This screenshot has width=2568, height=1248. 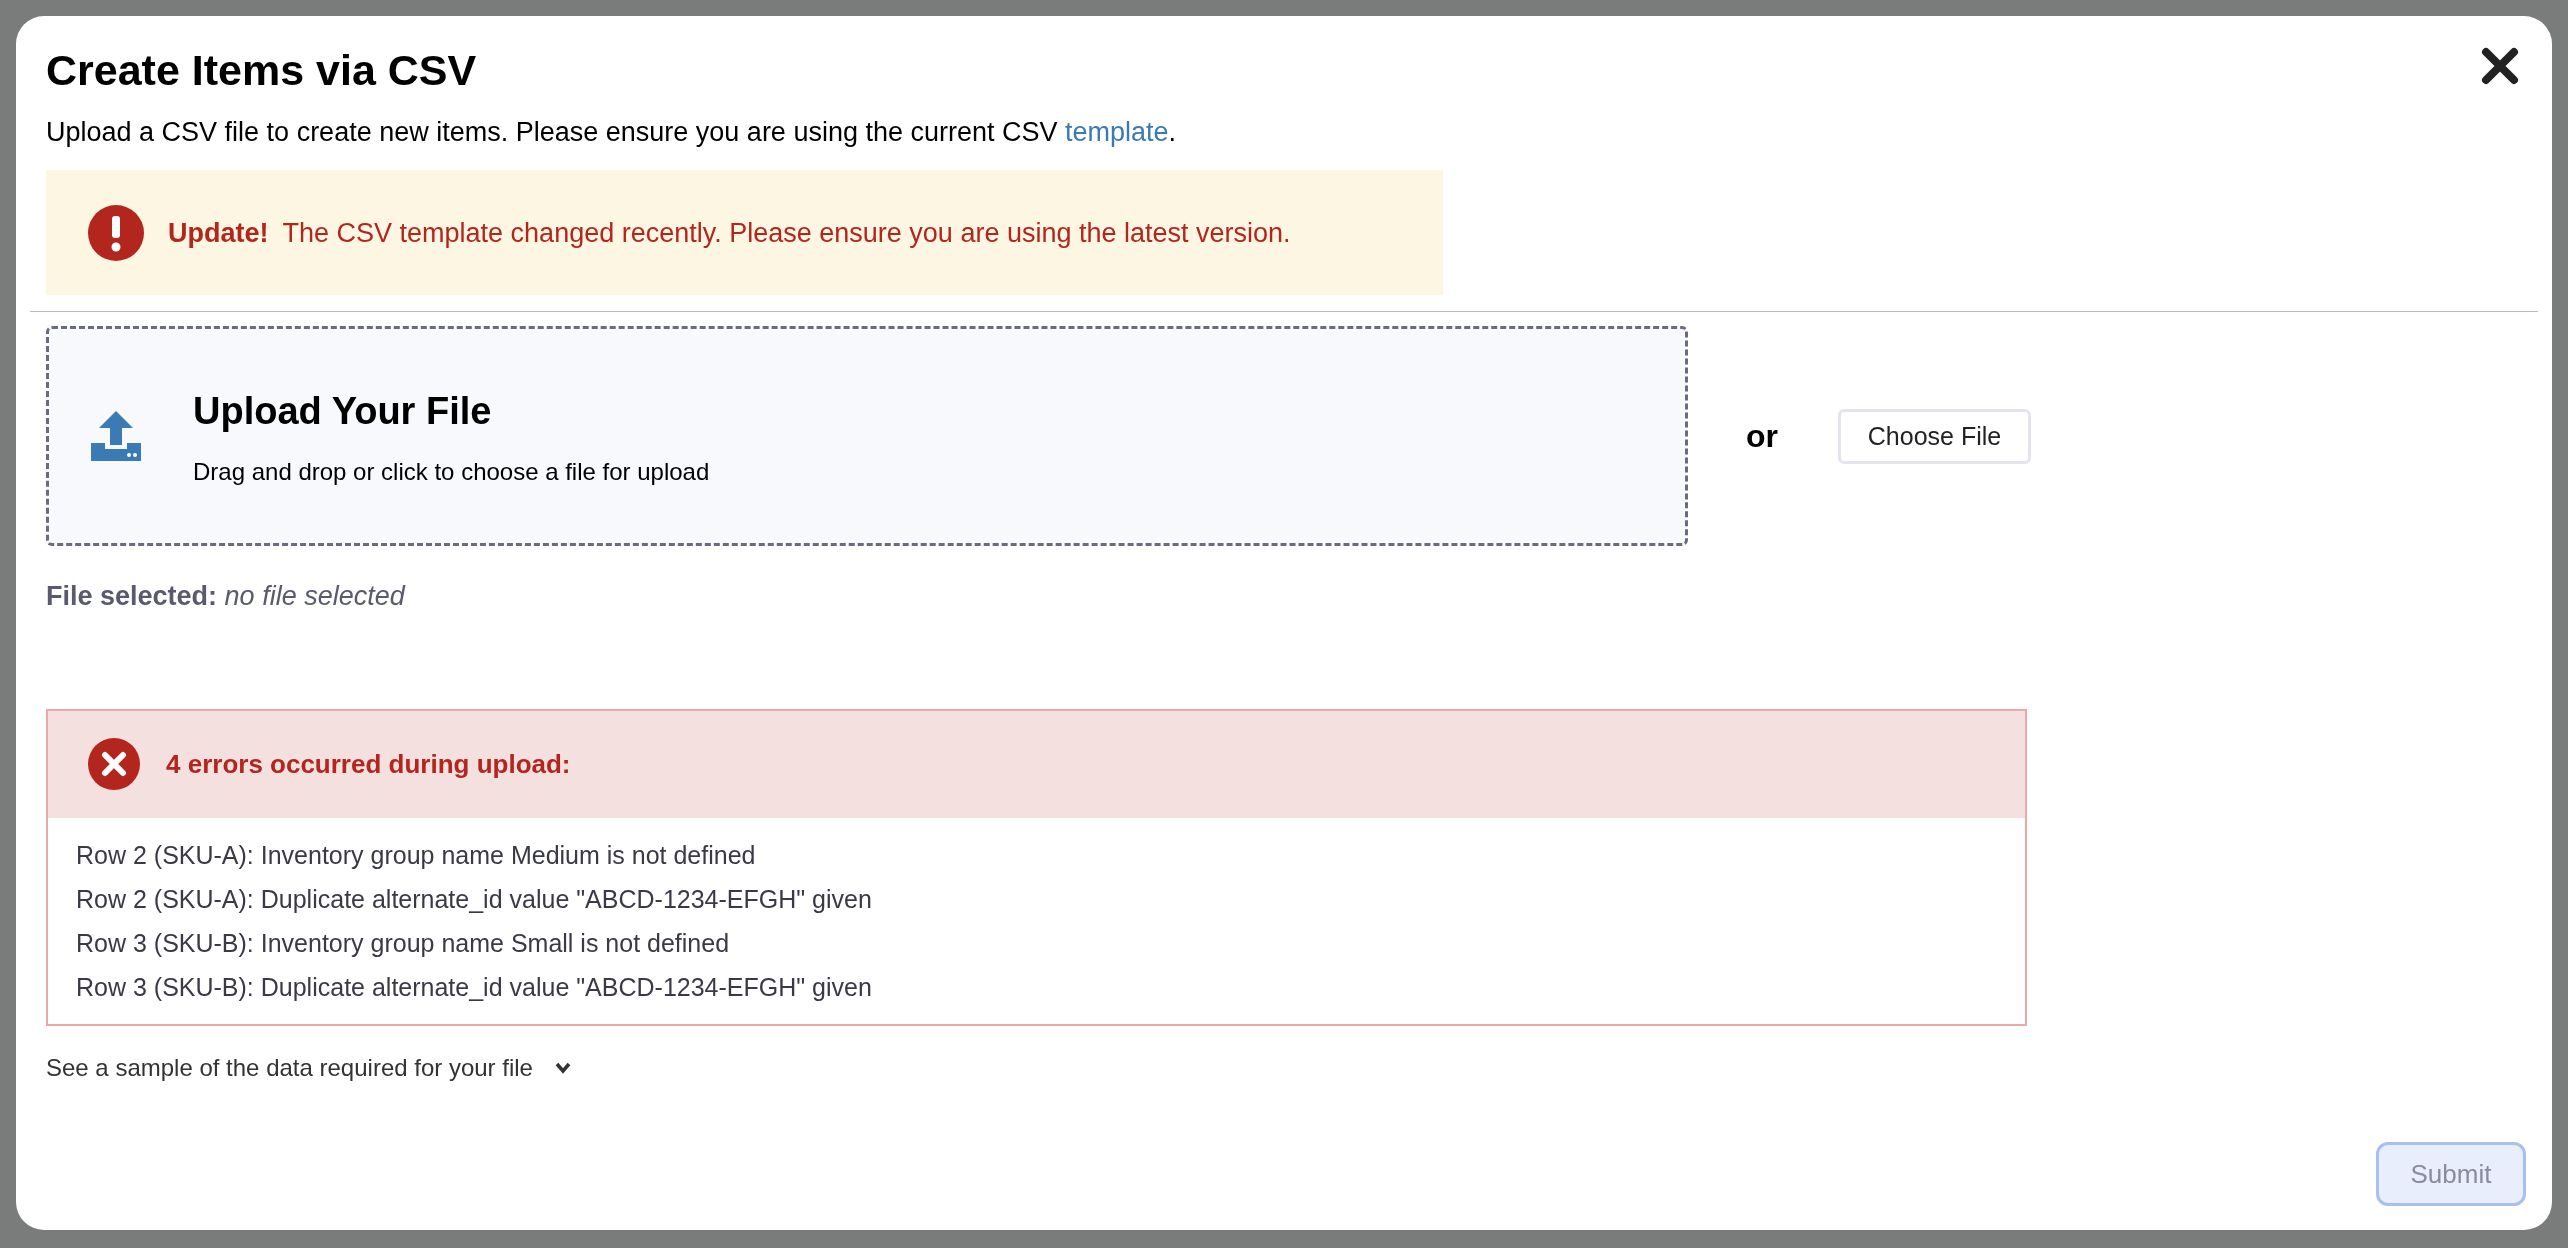 What do you see at coordinates (474, 986) in the screenshot?
I see `error-message: Row 3 (SKU-B): Duplicate alternate_id value "ABCD-1234-EFGH" given` at bounding box center [474, 986].